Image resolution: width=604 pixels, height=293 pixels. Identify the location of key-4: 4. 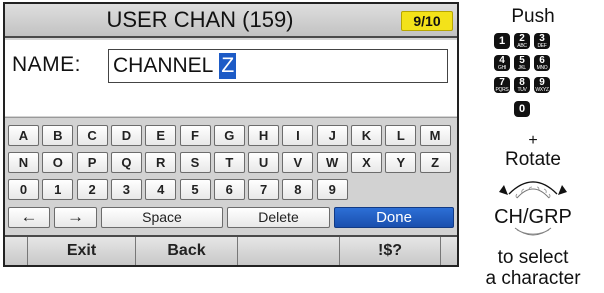
(161, 189).